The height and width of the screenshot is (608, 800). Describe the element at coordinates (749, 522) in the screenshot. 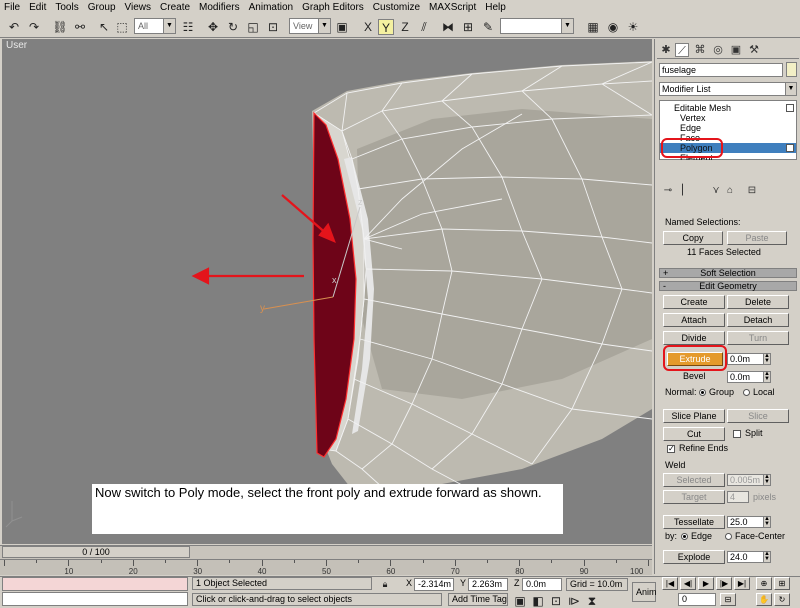

I see `tessellate-tension-spinner: 25.0 ▲ ▼` at that location.